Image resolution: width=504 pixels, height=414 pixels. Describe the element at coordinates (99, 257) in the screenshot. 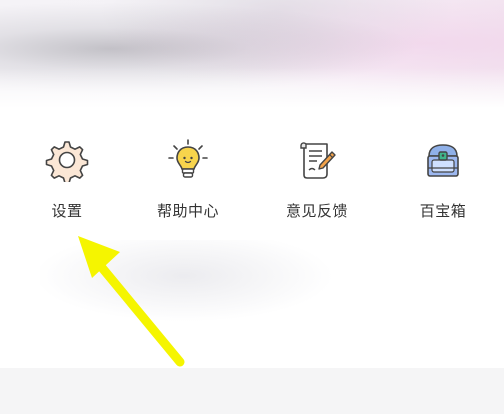

I see `arrow-head` at that location.